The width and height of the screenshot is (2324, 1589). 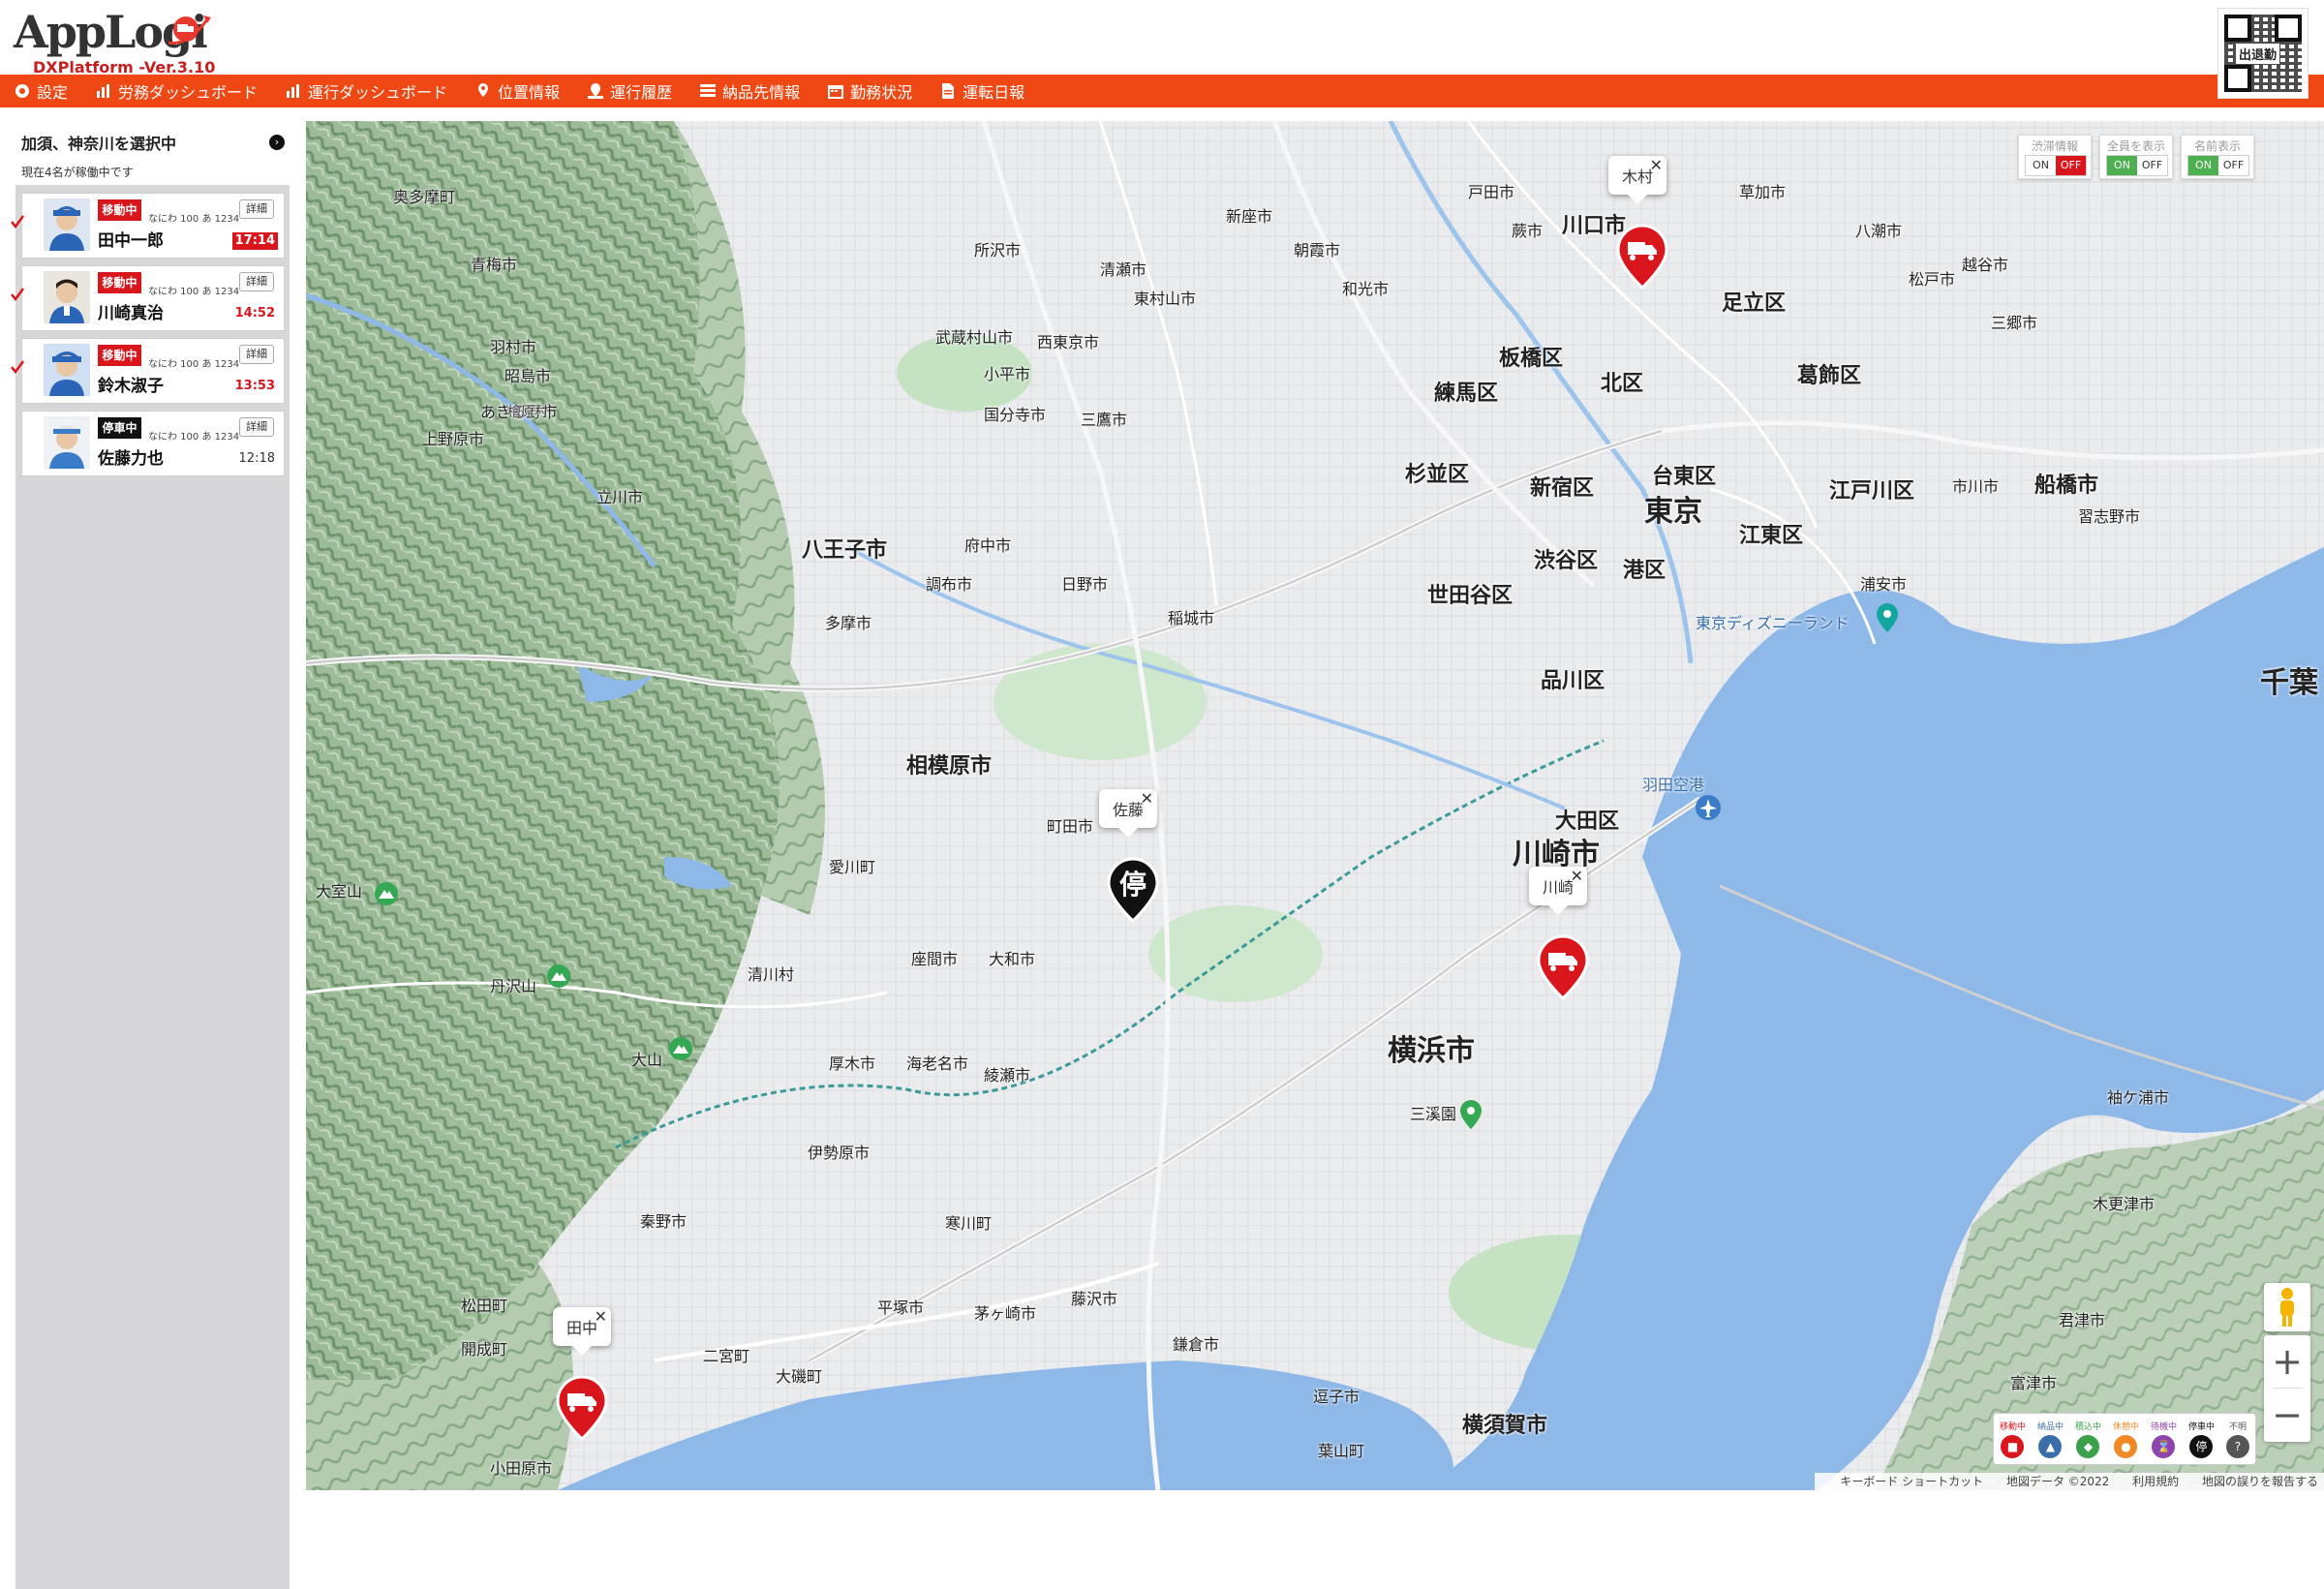 I want to click on pegman-icon, so click(x=2287, y=1307).